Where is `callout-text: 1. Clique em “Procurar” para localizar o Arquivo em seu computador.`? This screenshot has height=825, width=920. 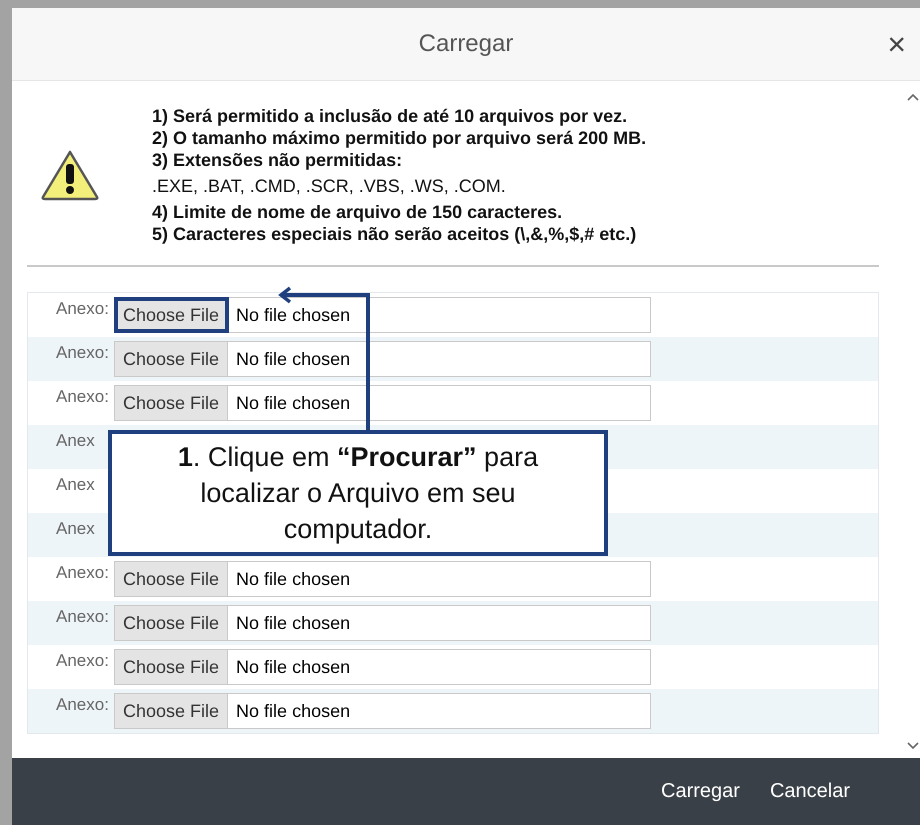 callout-text: 1. Clique em “Procurar” para localizar o Arquivo em seu computador. is located at coordinates (358, 493).